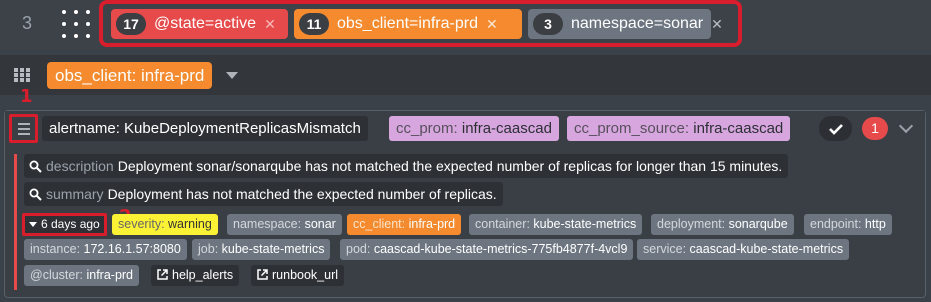 The width and height of the screenshot is (931, 302). I want to click on grid-label-value: infra-prd, so click(173, 75).